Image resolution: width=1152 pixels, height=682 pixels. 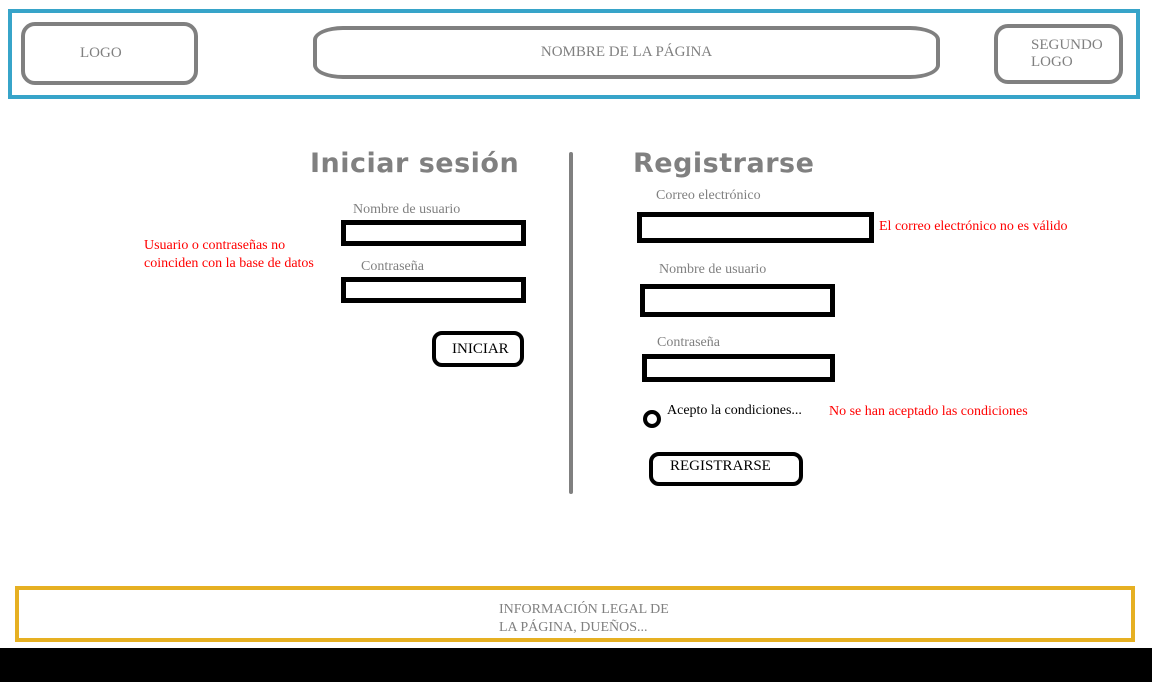 What do you see at coordinates (928, 411) in the screenshot?
I see `terms-error: No se han aceptado las condiciones` at bounding box center [928, 411].